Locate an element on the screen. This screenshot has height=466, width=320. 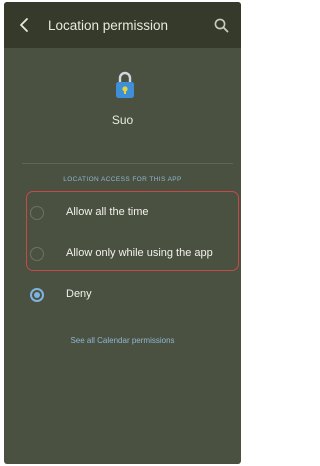
option-allow-while-using: Allow only while using the app is located at coordinates (132, 254).